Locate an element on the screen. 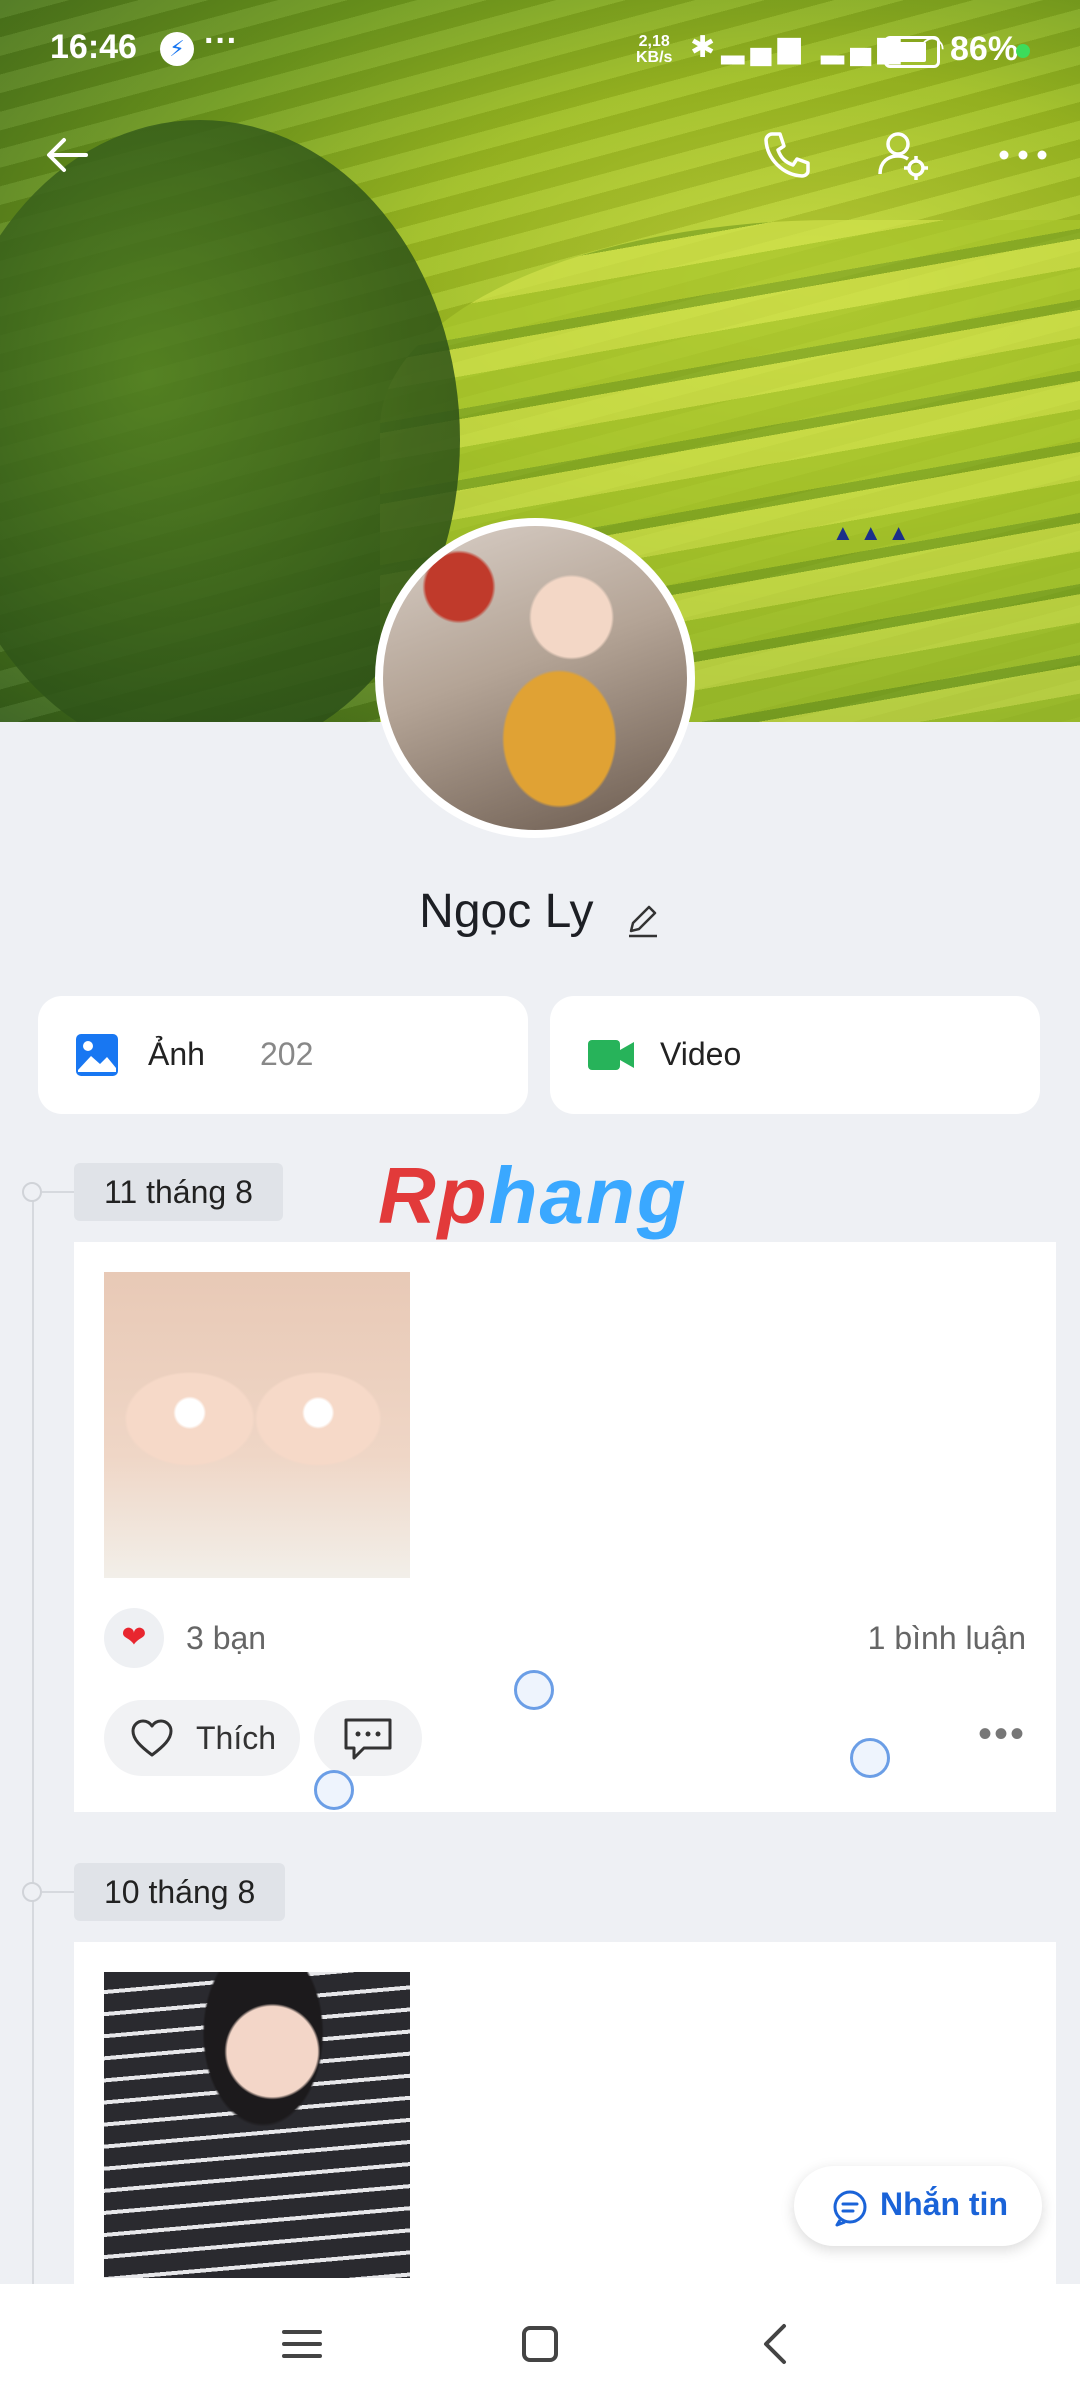 This screenshot has width=1080, height=2400. photos-label: Ảnh is located at coordinates (176, 1054).